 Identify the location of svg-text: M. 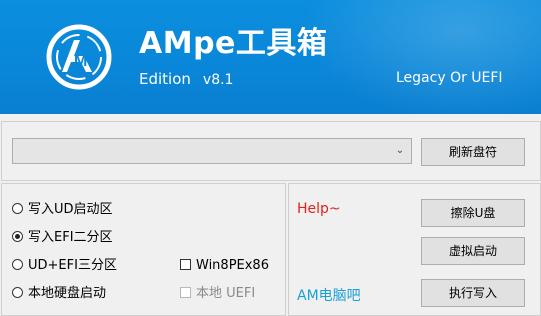
(80, 61).